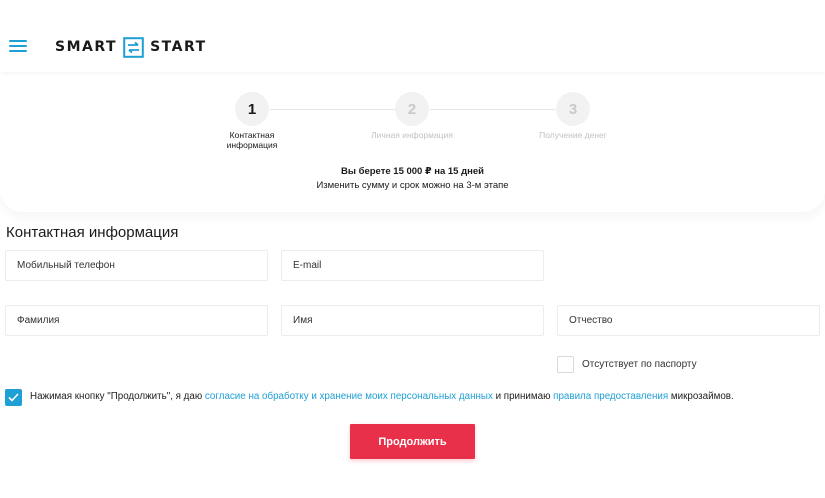 This screenshot has width=825, height=498. I want to click on no-middlename-label: Отсутствует по паспорту, so click(639, 364).